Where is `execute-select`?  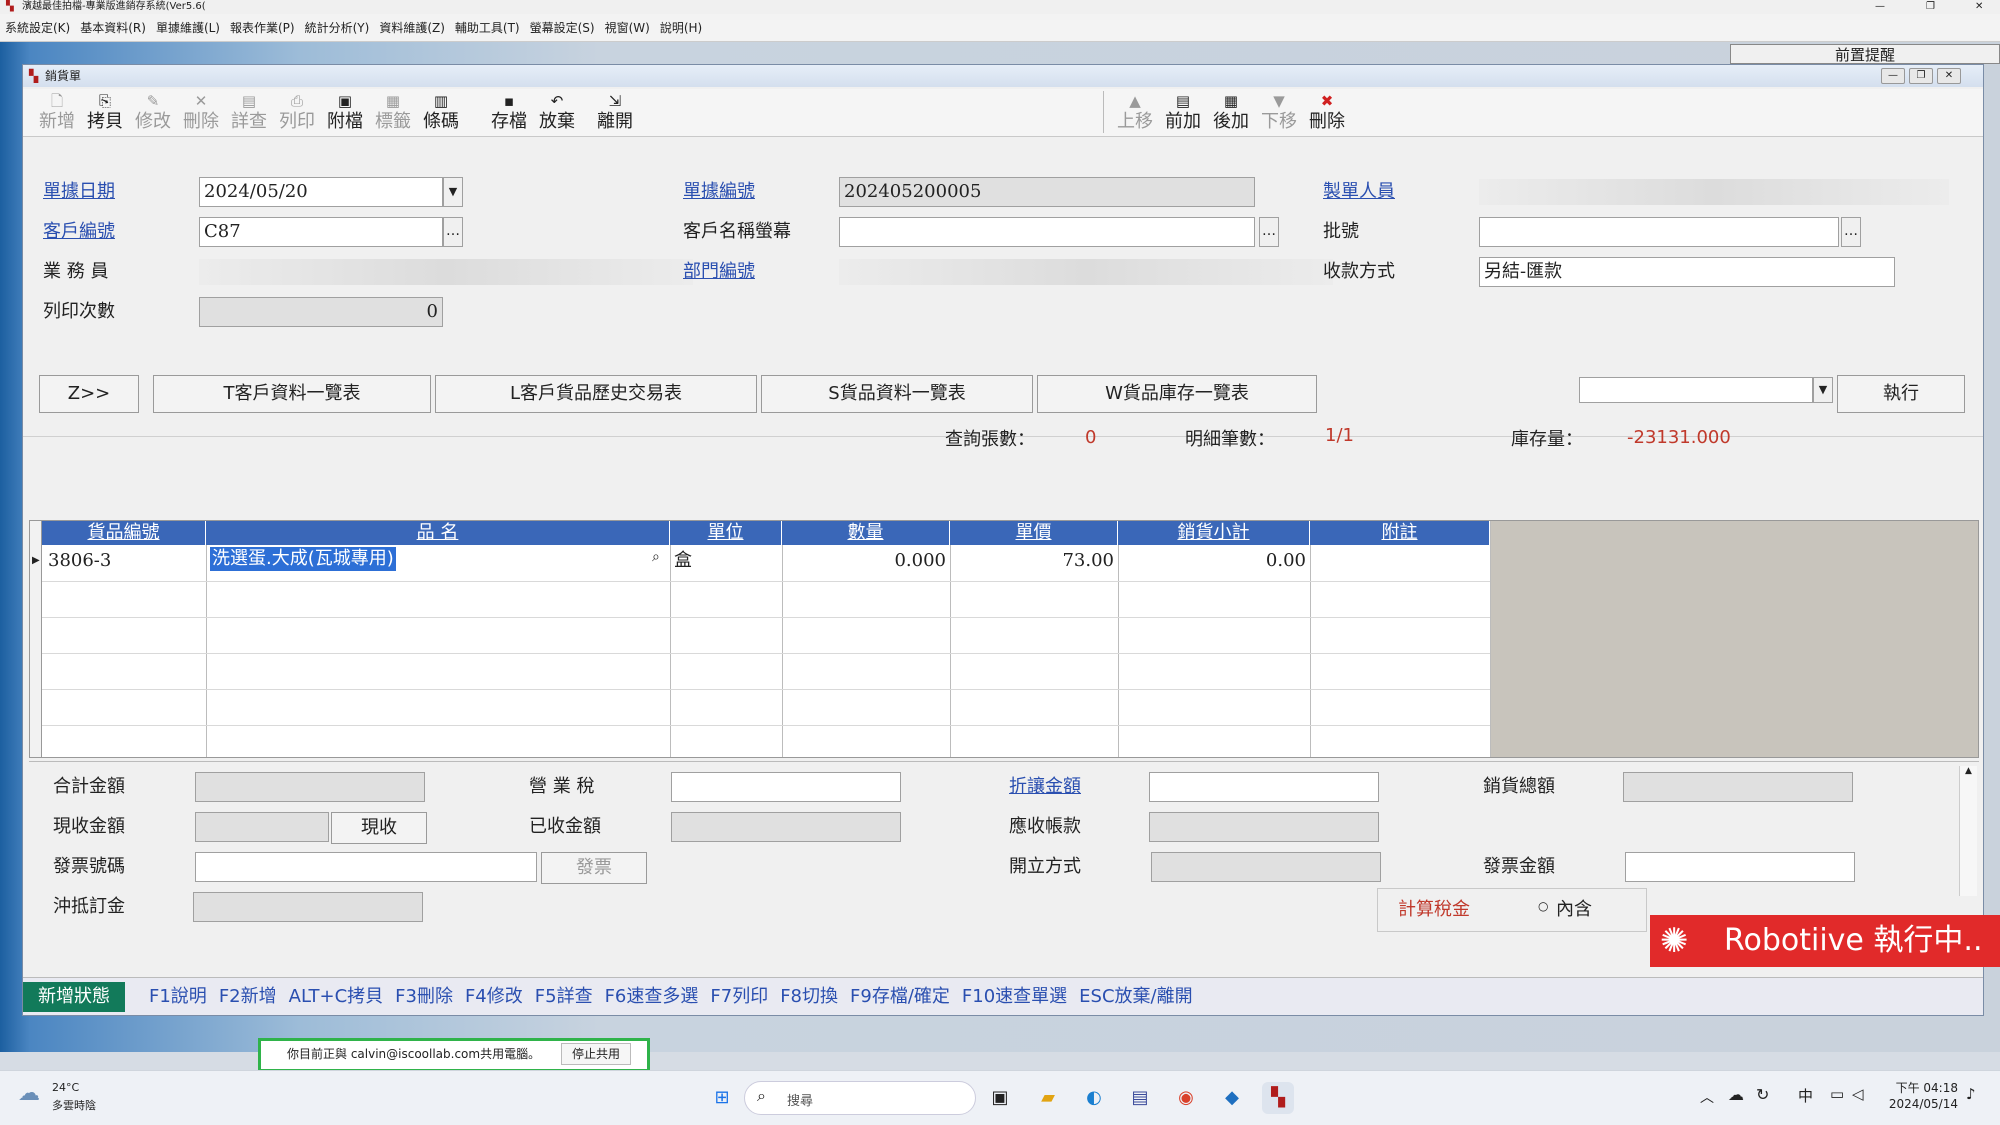 execute-select is located at coordinates (1696, 390).